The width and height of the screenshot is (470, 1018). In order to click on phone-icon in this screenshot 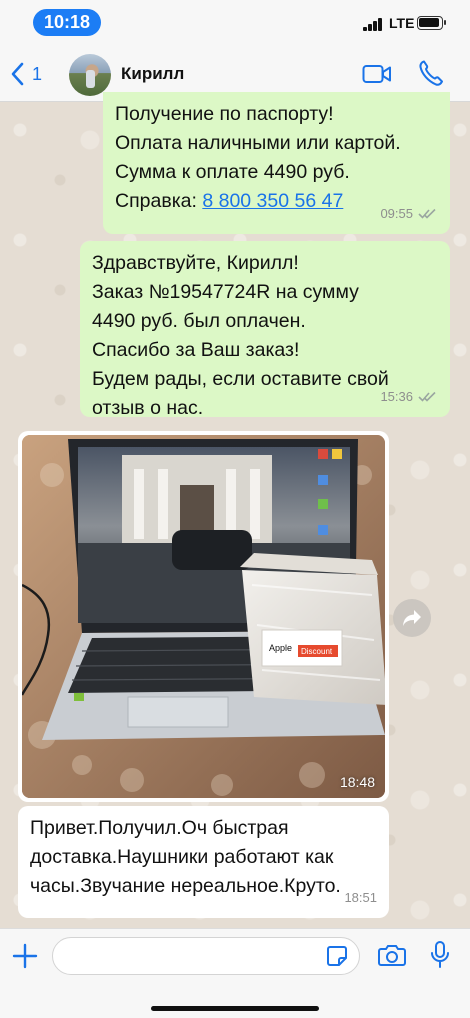, I will do `click(431, 73)`.